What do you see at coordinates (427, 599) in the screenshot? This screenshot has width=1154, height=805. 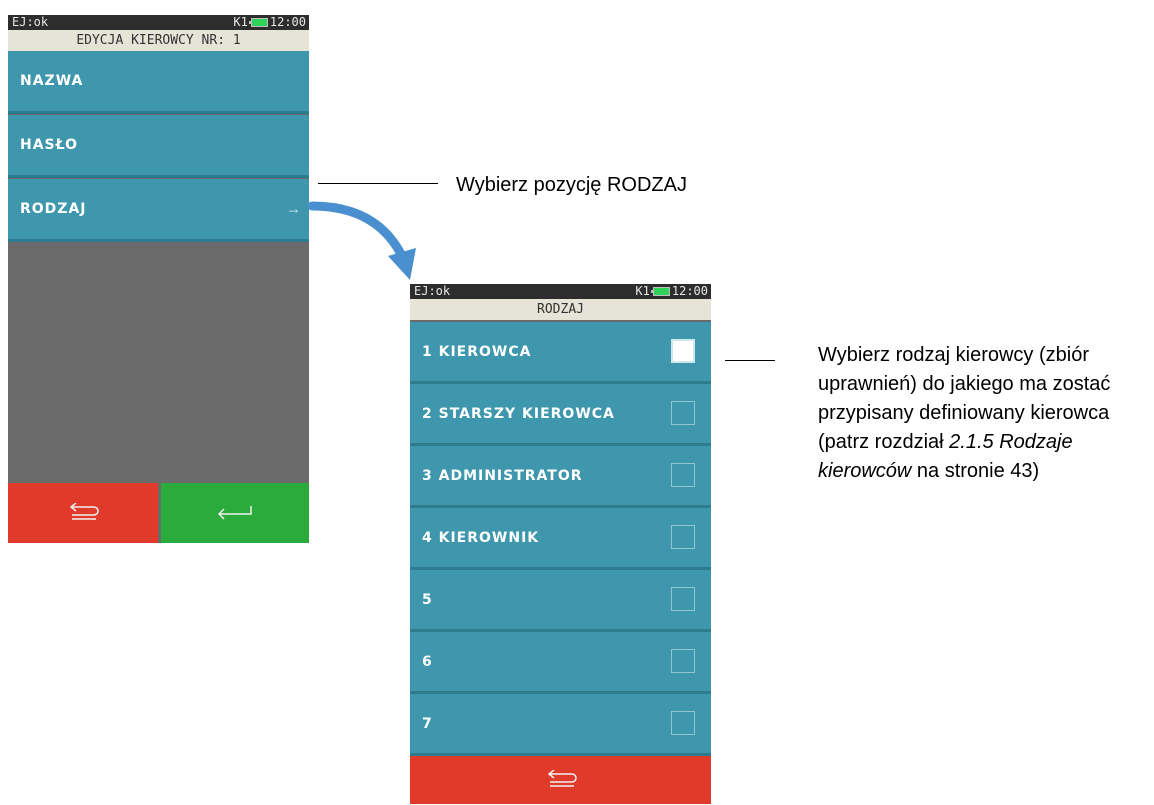 I see `option-label: 5` at bounding box center [427, 599].